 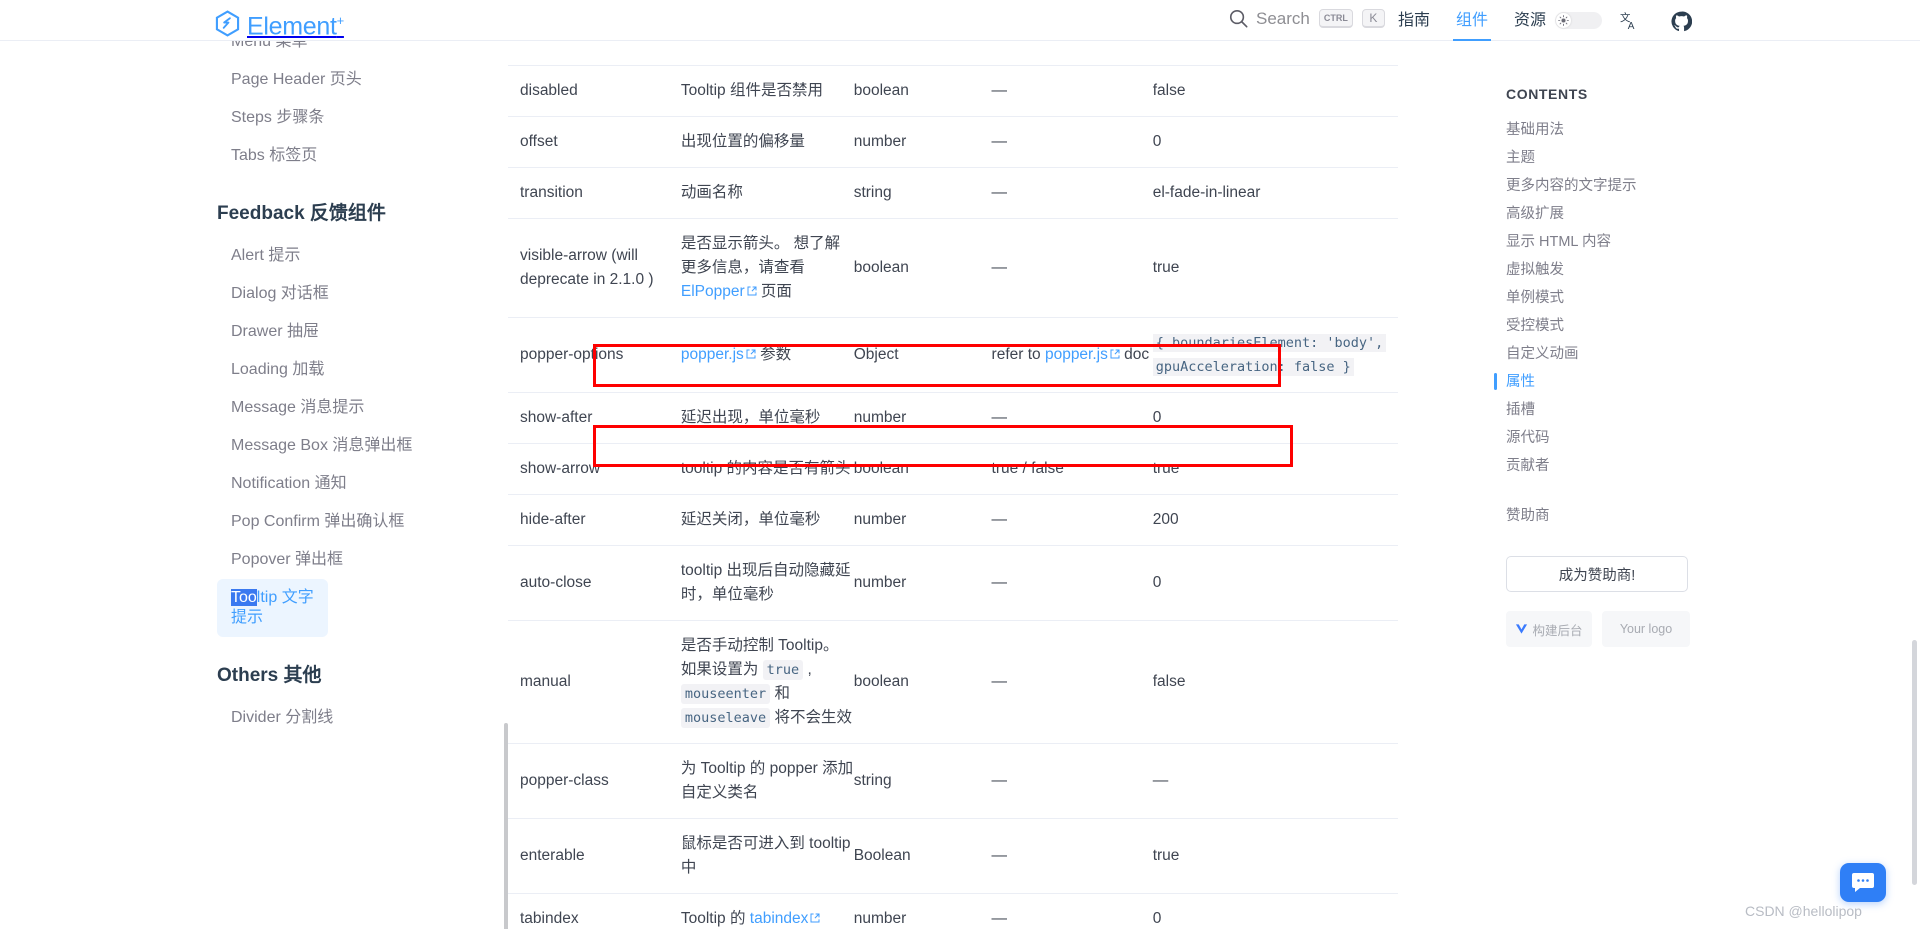 What do you see at coordinates (254, 294) in the screenshot?
I see `sidebar-item-dialog: Dialog 对话框` at bounding box center [254, 294].